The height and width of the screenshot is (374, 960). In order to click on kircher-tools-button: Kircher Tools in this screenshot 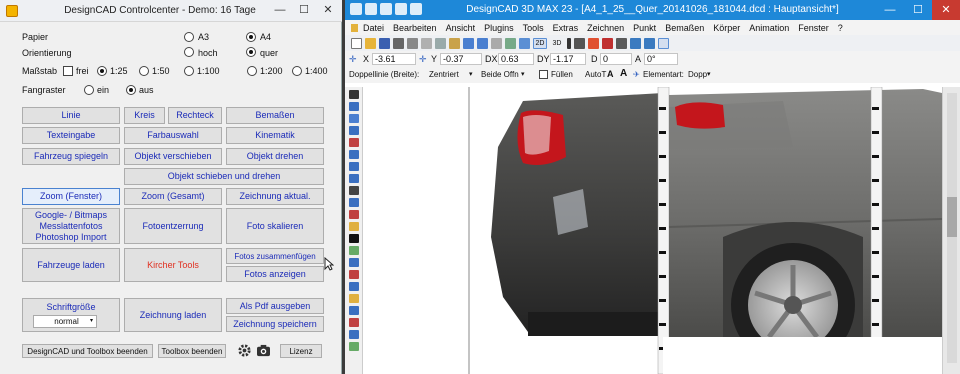, I will do `click(173, 265)`.